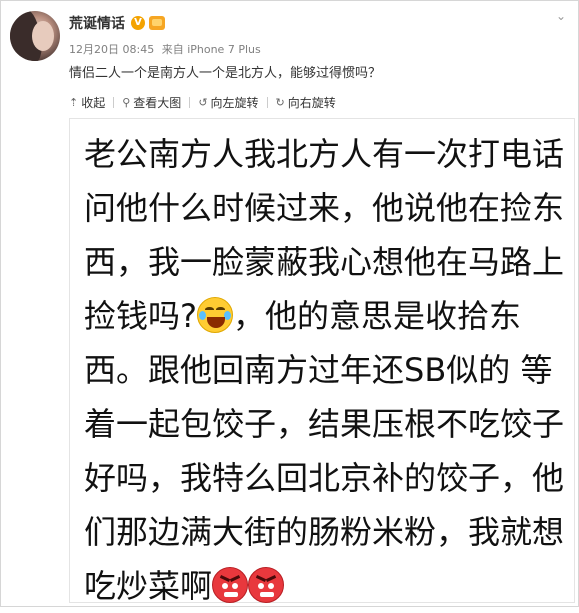 The width and height of the screenshot is (579, 613). I want to click on collapse-icon: ⇡, so click(74, 102).